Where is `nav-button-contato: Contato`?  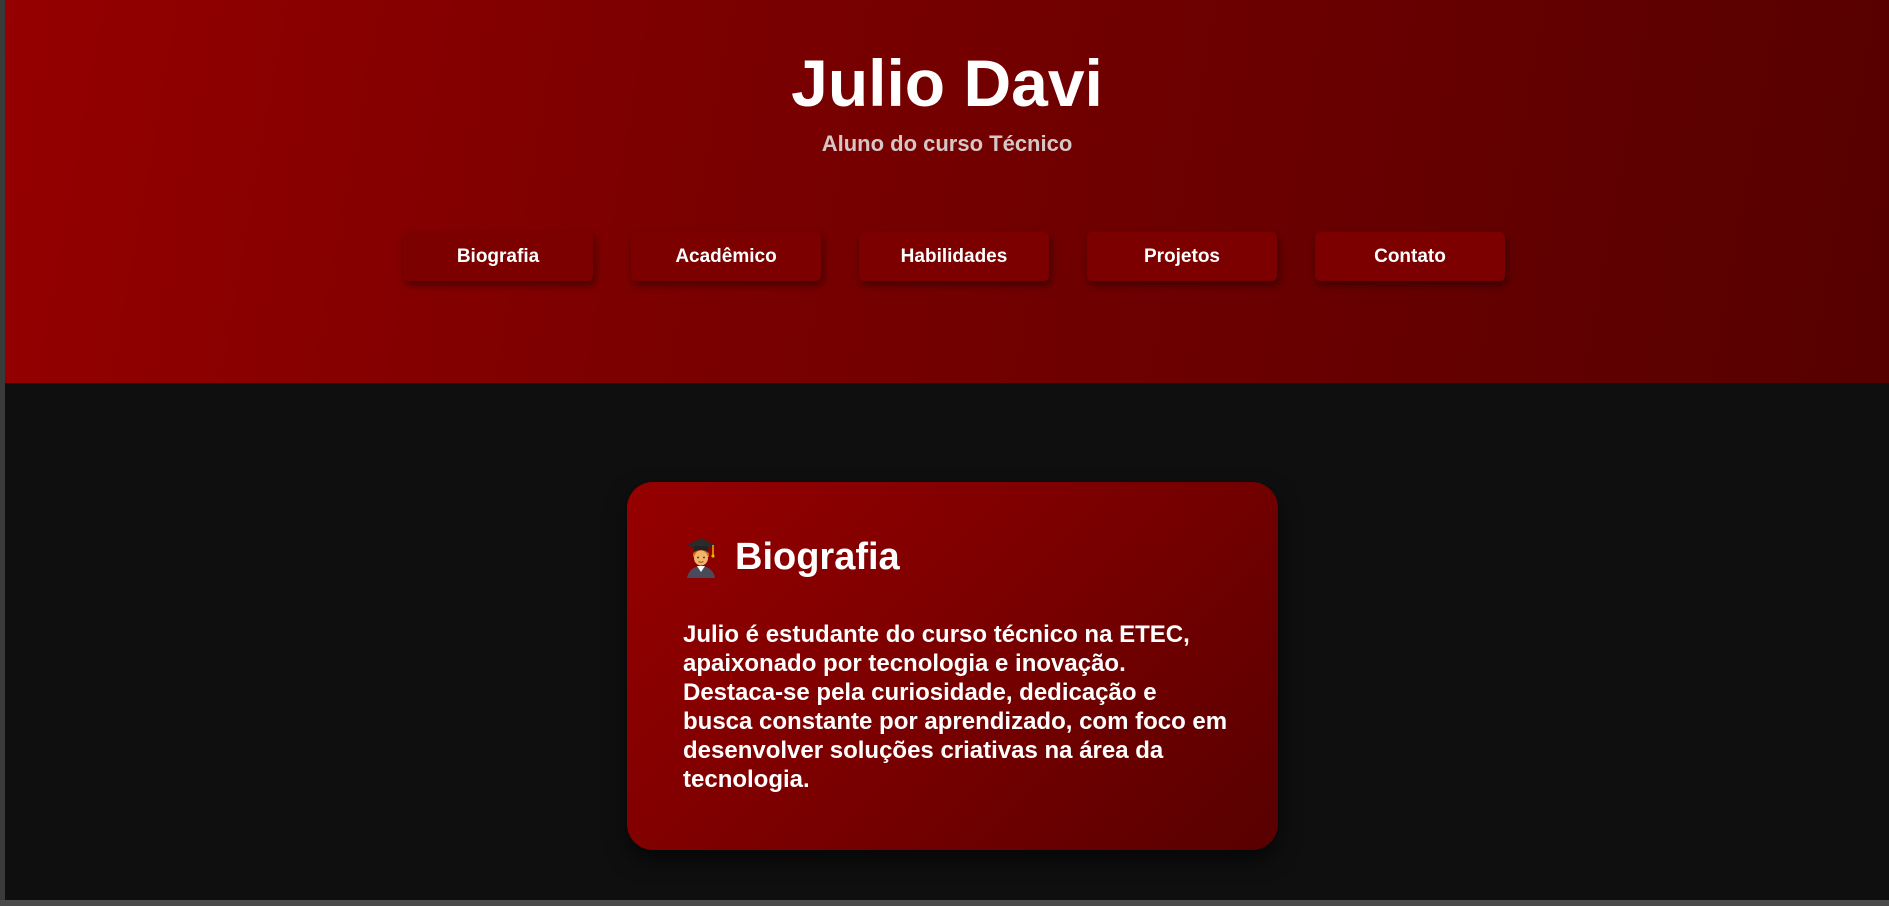 nav-button-contato: Contato is located at coordinates (1410, 256).